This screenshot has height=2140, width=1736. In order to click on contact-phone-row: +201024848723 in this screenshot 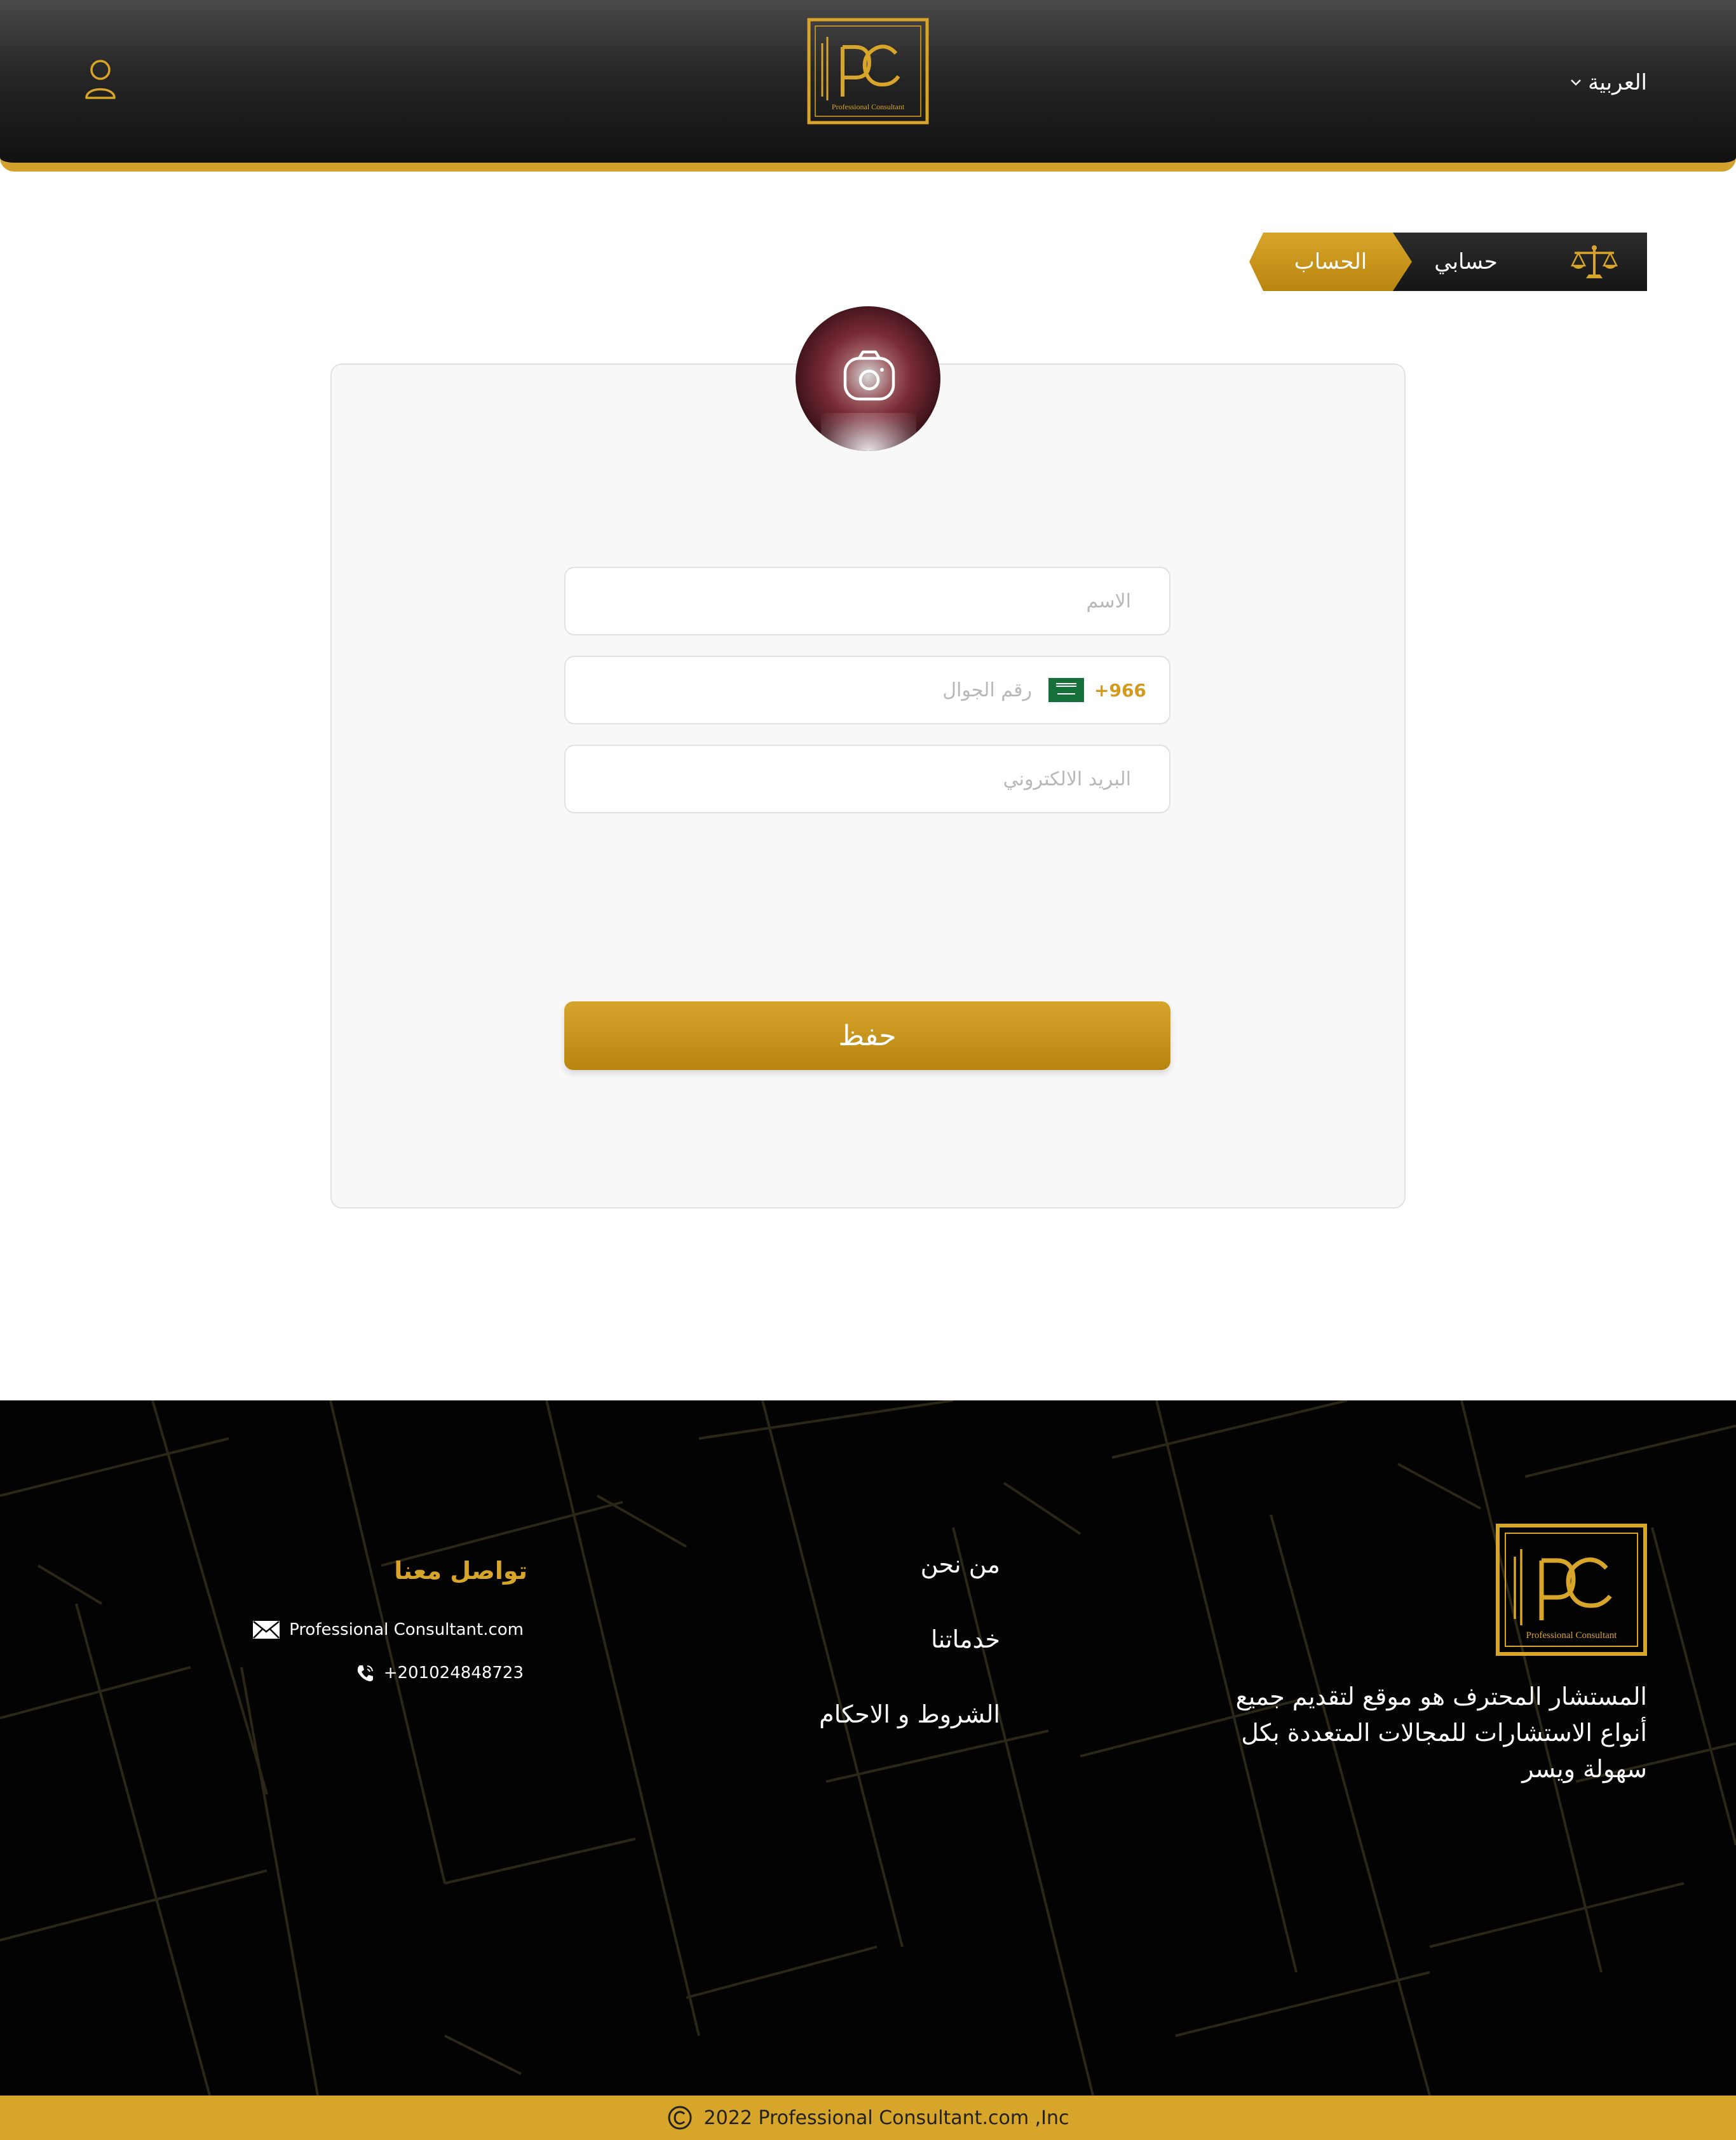, I will do `click(440, 1673)`.